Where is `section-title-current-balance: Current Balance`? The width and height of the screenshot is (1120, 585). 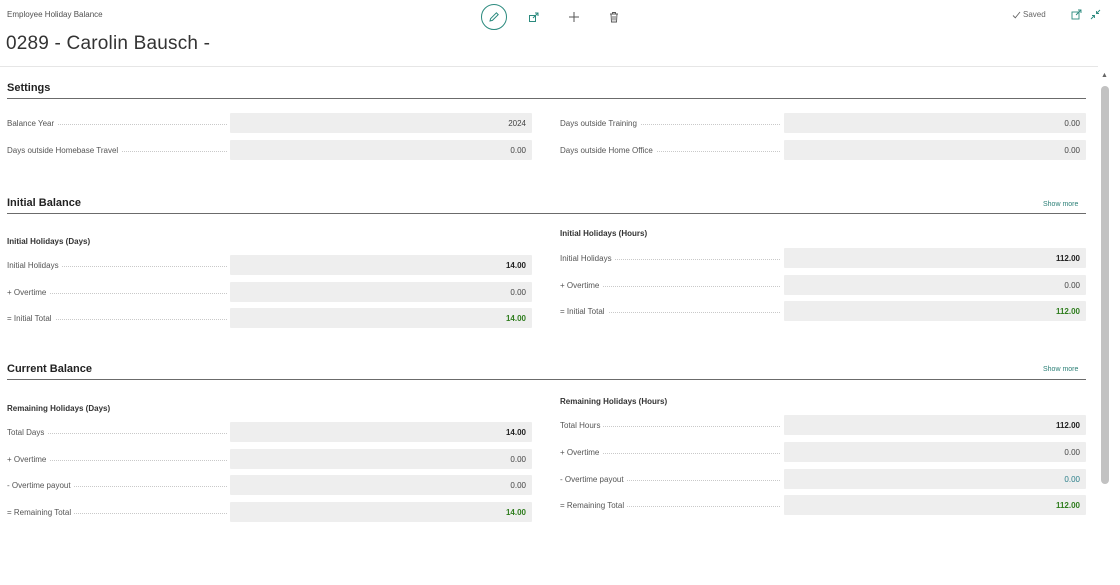
section-title-current-balance: Current Balance is located at coordinates (49, 369).